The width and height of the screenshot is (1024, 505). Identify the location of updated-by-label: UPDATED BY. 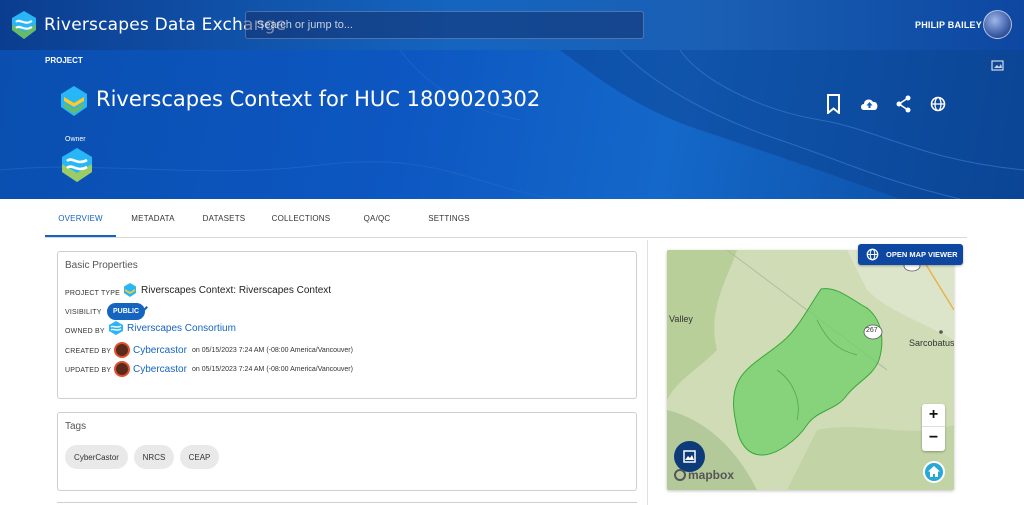
(88, 370).